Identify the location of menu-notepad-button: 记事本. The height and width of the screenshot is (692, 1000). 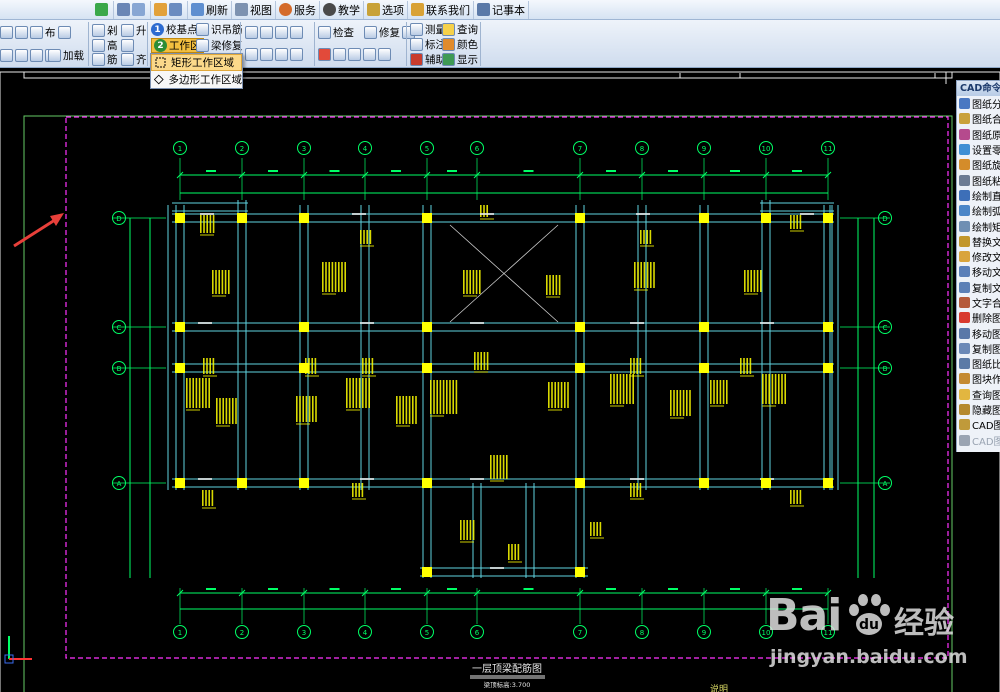
(501, 9).